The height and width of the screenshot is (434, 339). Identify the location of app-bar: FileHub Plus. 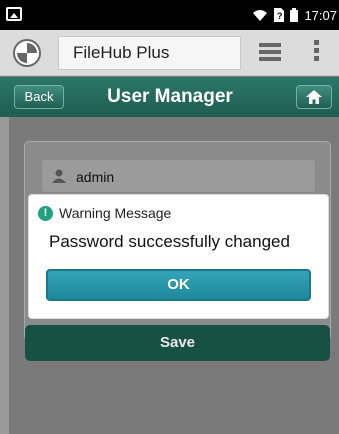
(169, 53).